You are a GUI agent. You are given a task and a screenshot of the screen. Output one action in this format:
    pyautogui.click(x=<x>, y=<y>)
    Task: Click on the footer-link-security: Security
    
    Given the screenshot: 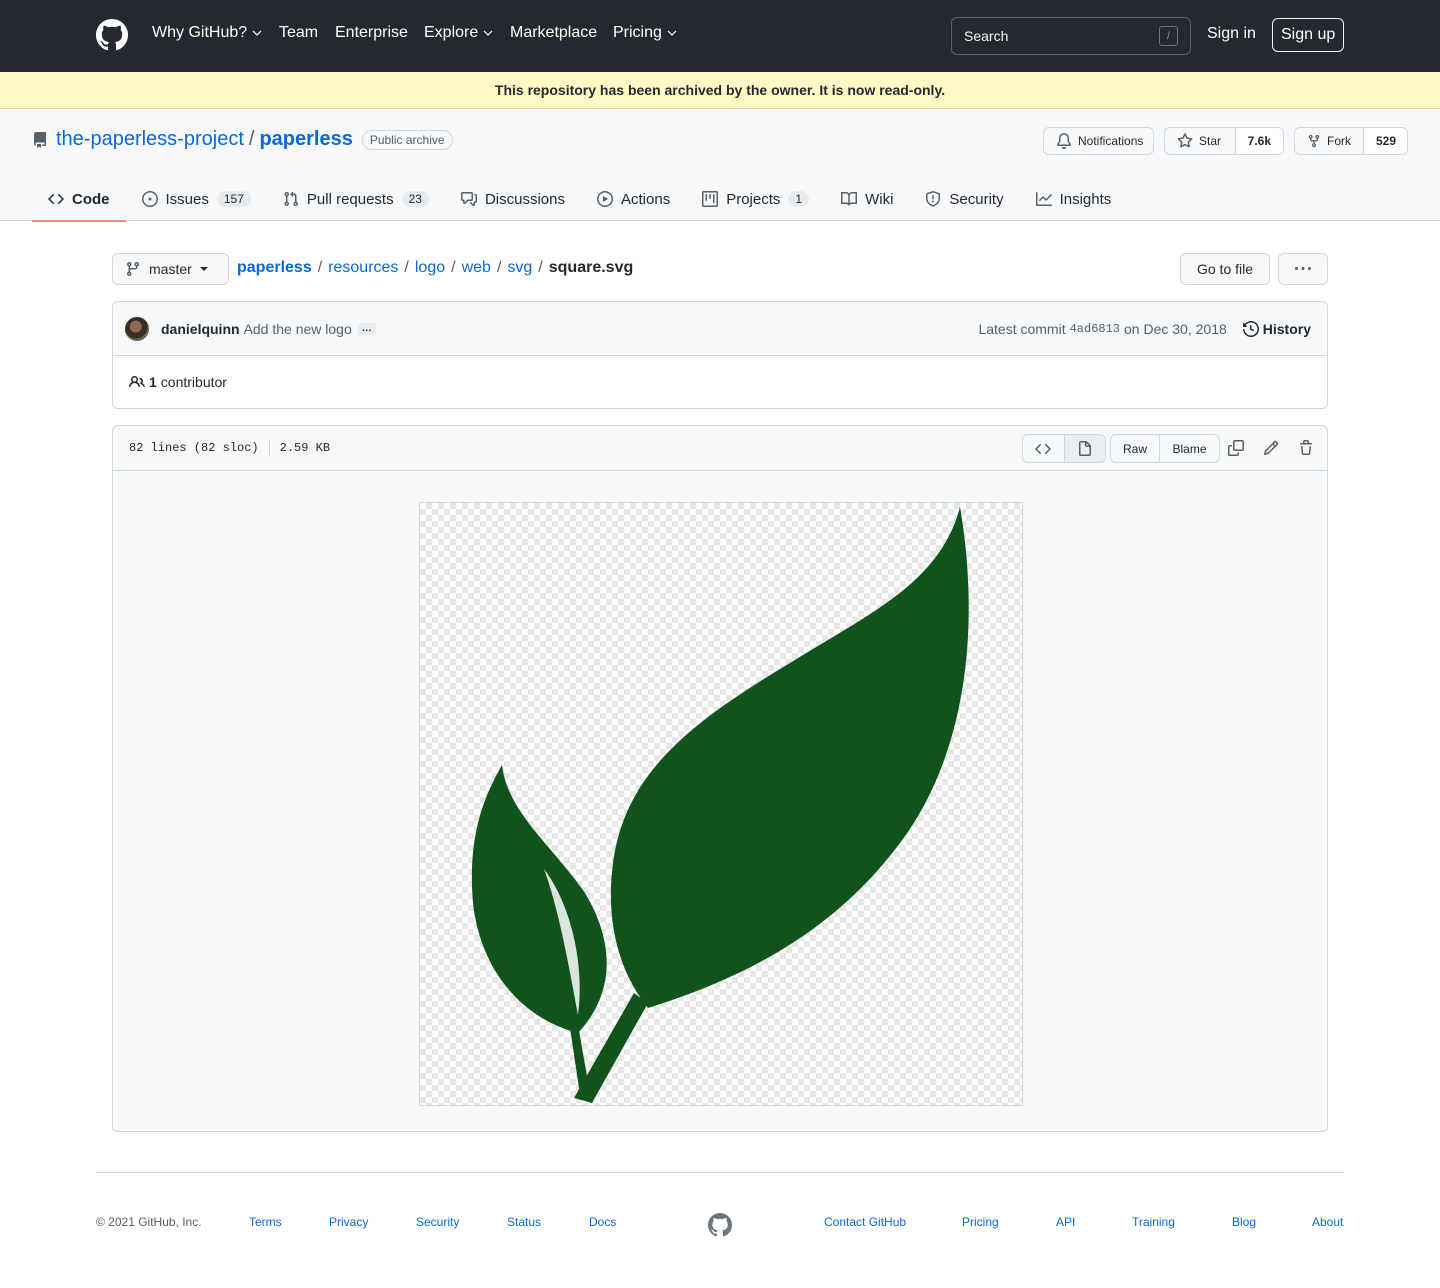 What is the action you would take?
    pyautogui.click(x=437, y=1222)
    